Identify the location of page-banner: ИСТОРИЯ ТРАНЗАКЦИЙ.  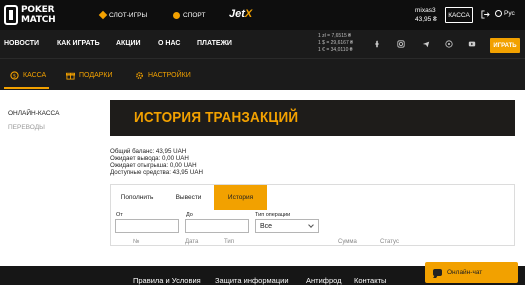
(312, 118).